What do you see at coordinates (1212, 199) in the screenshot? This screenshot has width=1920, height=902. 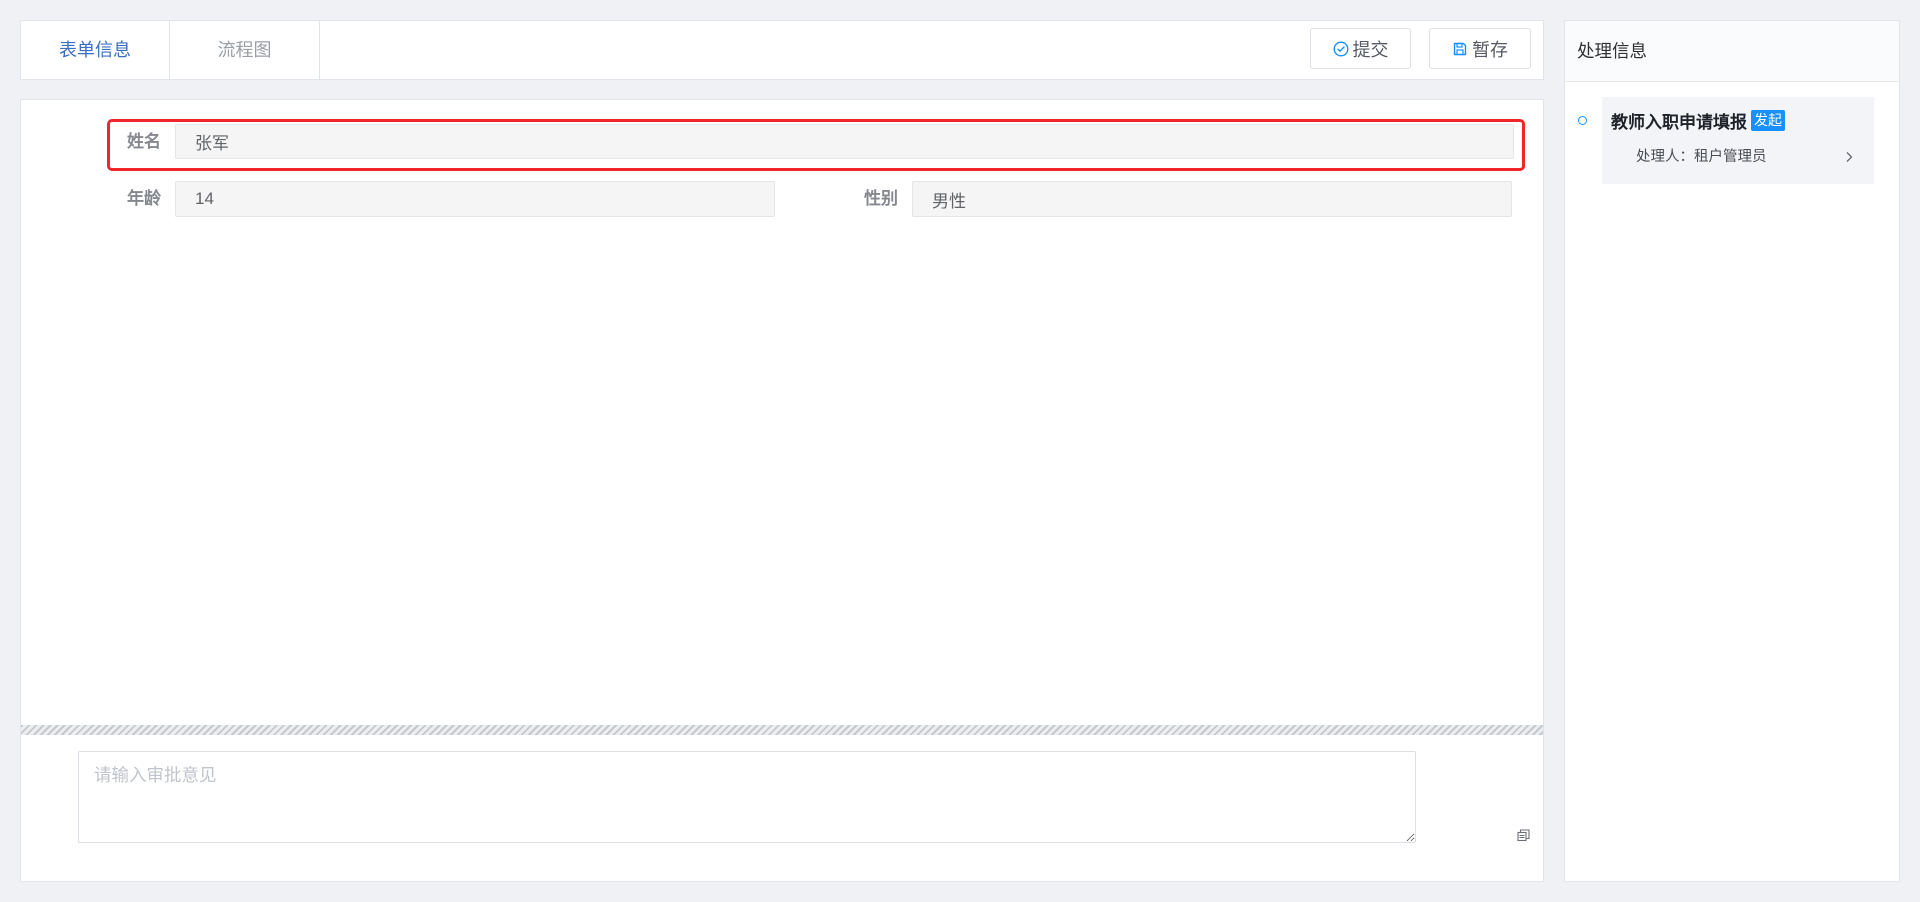 I see `gender-field` at bounding box center [1212, 199].